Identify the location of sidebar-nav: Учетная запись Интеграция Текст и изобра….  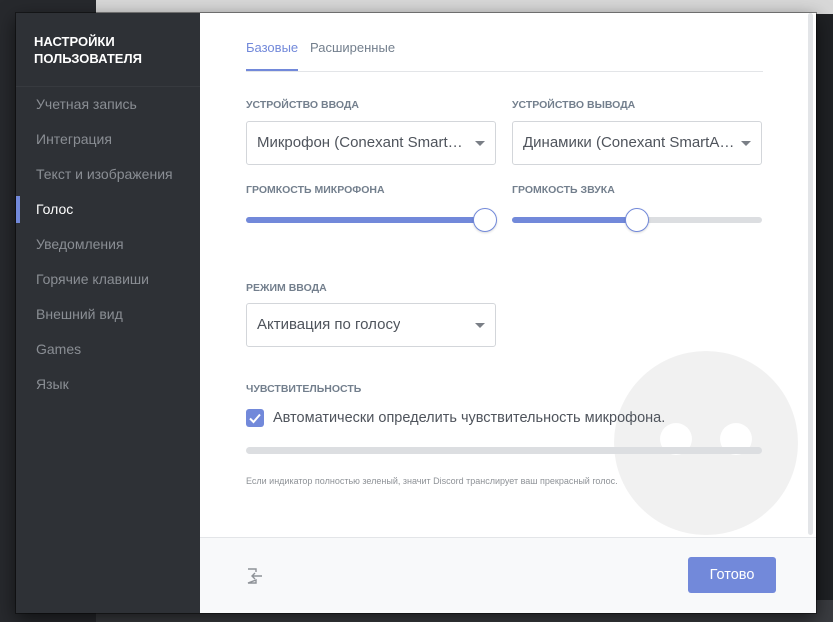
(108, 244).